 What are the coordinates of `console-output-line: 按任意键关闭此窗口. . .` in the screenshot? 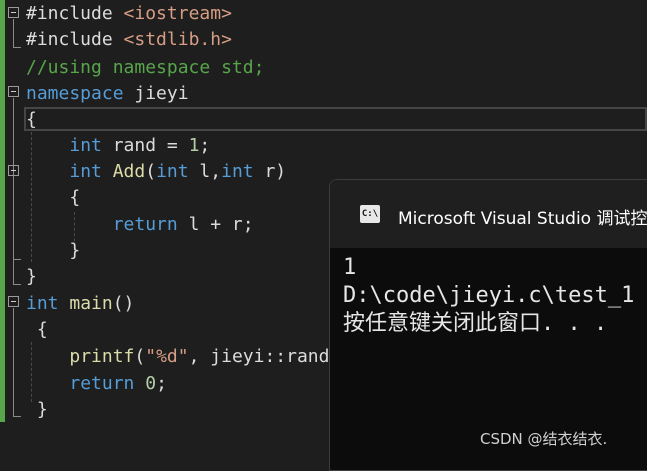 It's located at (475, 323).